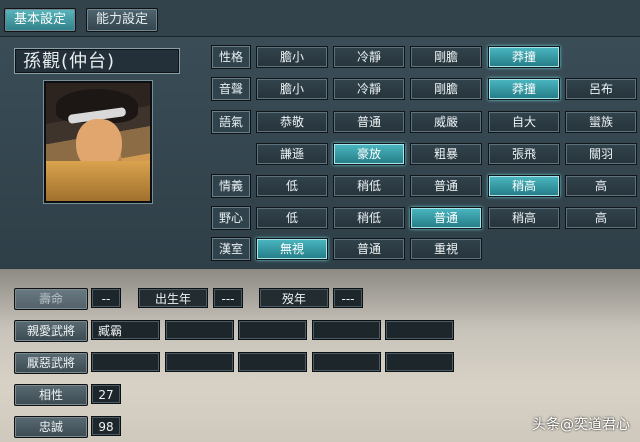 This screenshot has width=640, height=442. I want to click on compatibility-button: 相性, so click(51, 395).